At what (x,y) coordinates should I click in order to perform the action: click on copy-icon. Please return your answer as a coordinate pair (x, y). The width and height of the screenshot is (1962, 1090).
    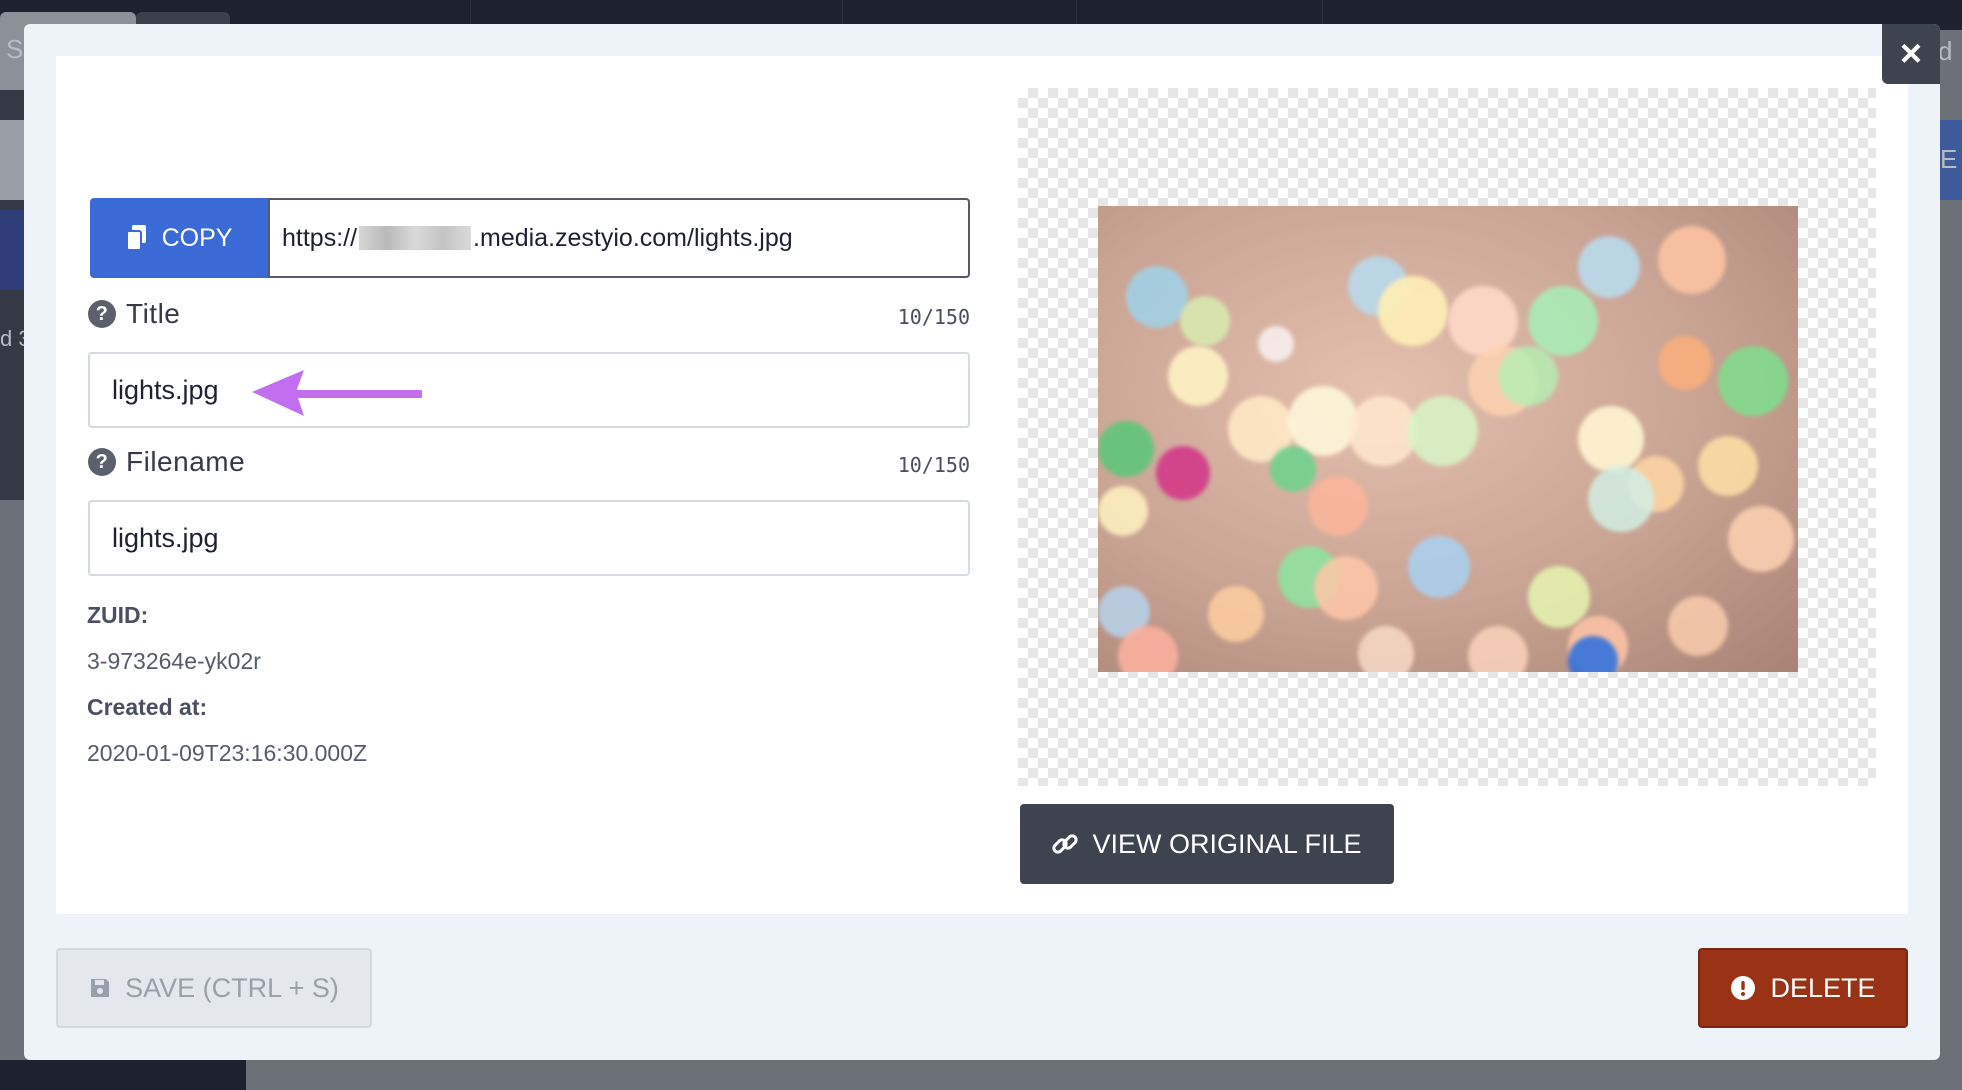
    Looking at the image, I should click on (135, 238).